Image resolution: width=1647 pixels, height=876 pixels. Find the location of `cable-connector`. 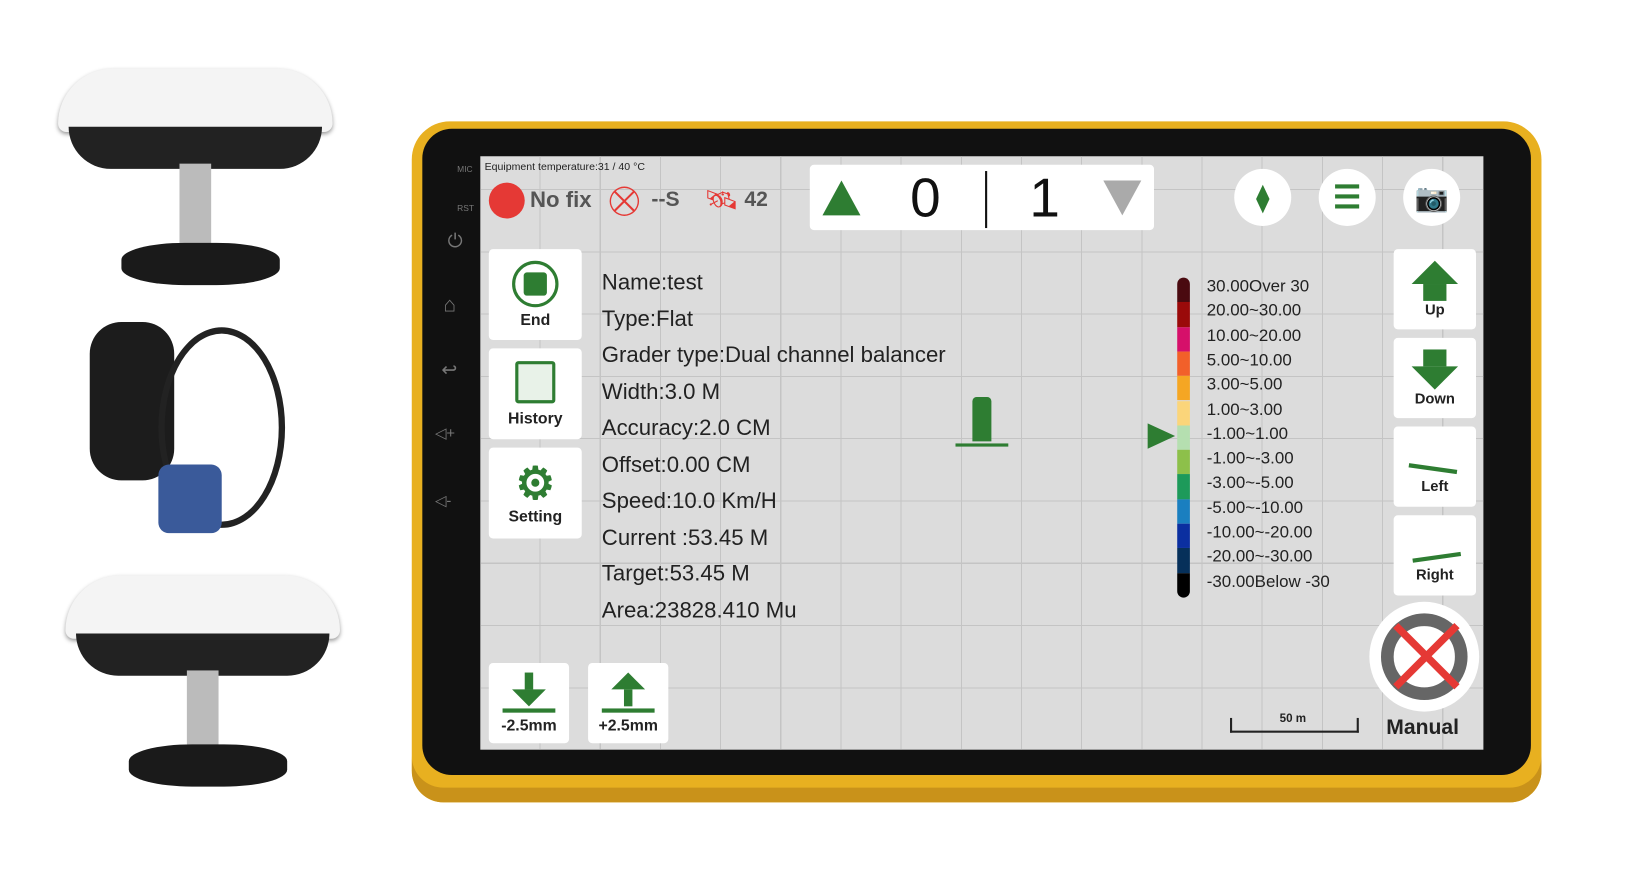

cable-connector is located at coordinates (190, 499).